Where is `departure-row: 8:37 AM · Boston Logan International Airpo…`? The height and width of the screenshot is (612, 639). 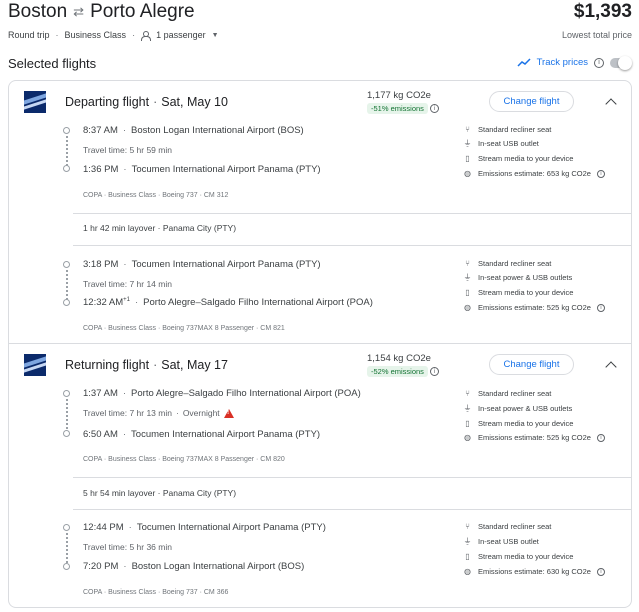 departure-row: 8:37 AM · Boston Logan International Airpo… is located at coordinates (193, 130).